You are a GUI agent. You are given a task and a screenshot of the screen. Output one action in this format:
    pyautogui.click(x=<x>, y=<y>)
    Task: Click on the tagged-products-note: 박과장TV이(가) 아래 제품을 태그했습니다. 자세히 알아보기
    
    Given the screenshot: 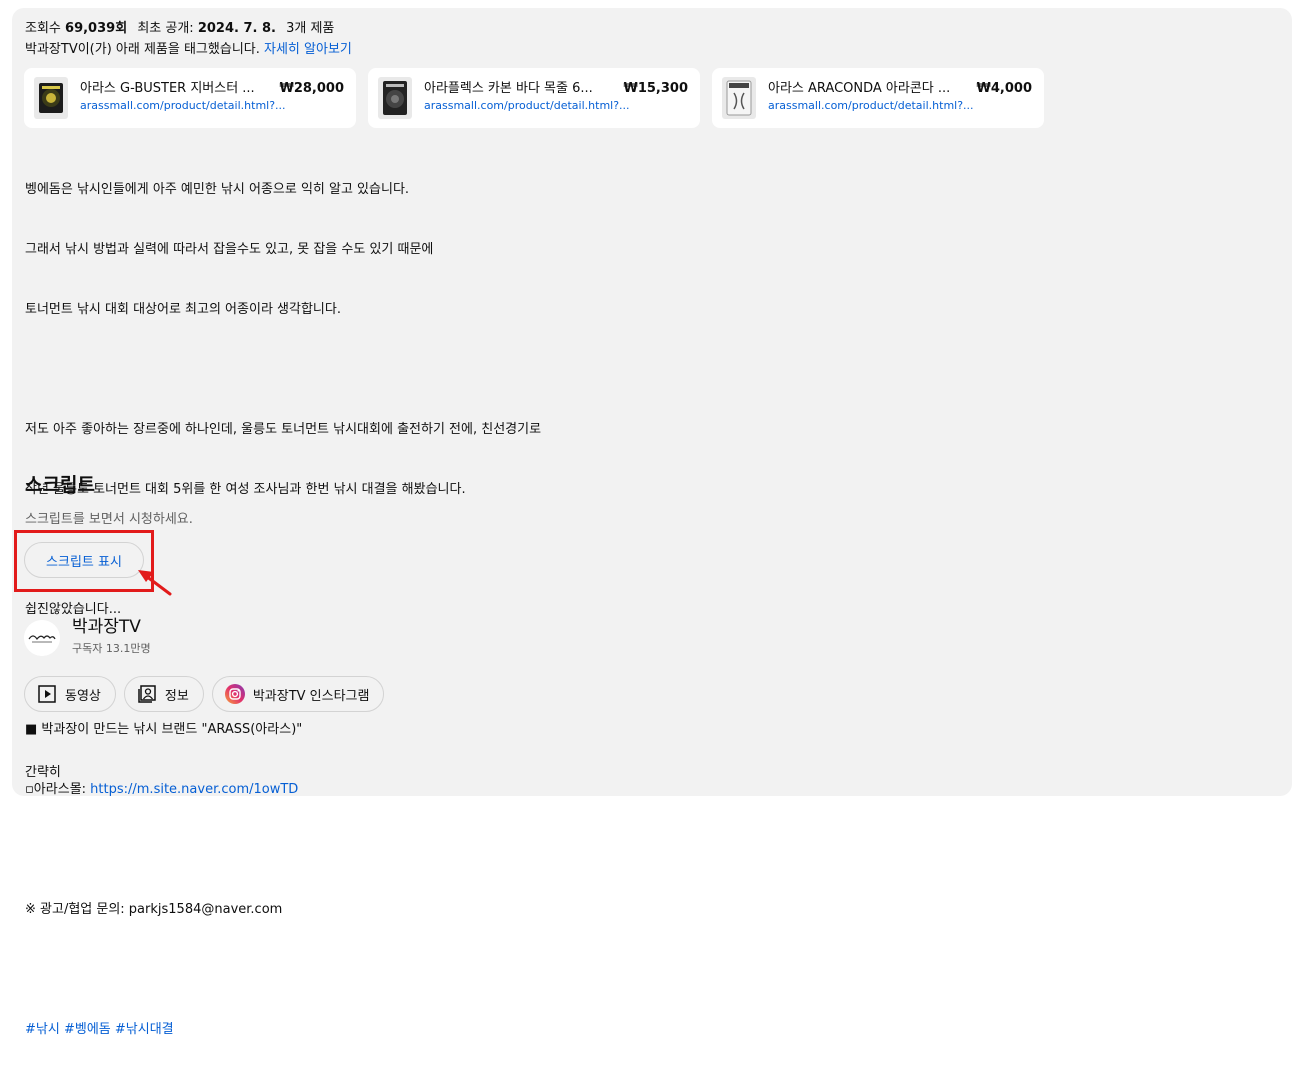 What is the action you would take?
    pyautogui.click(x=188, y=50)
    